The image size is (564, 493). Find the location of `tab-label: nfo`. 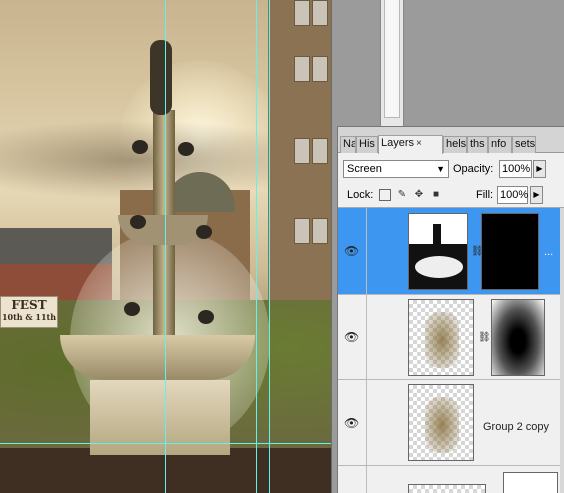

tab-label: nfo is located at coordinates (499, 144).